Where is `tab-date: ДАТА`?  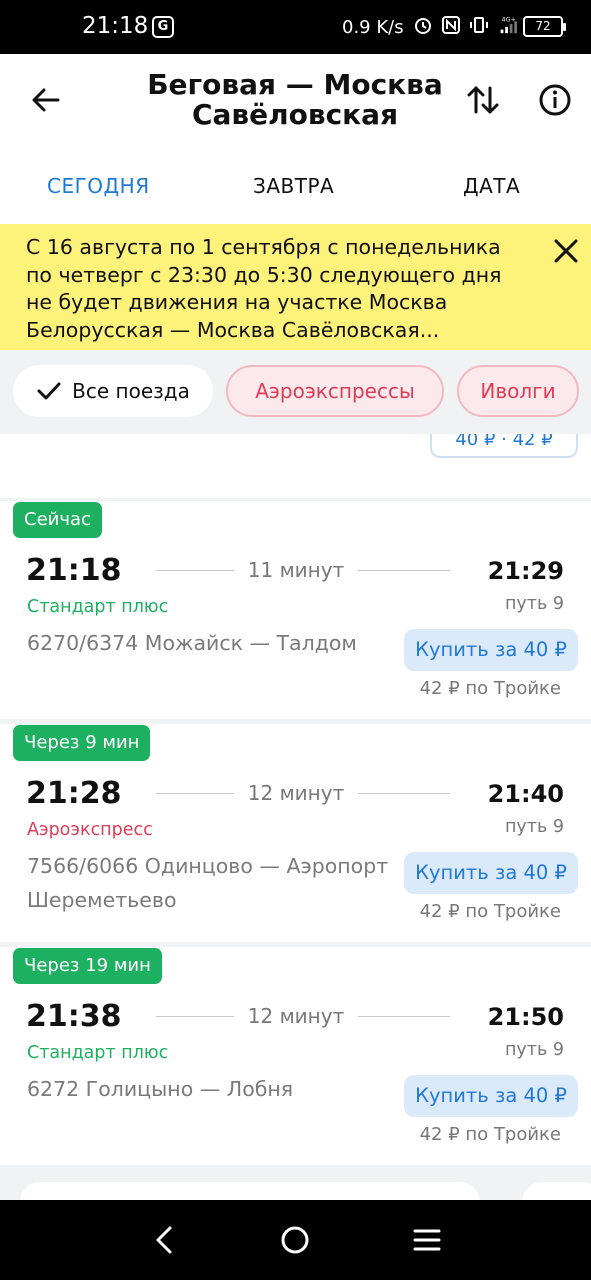 tab-date: ДАТА is located at coordinates (491, 186).